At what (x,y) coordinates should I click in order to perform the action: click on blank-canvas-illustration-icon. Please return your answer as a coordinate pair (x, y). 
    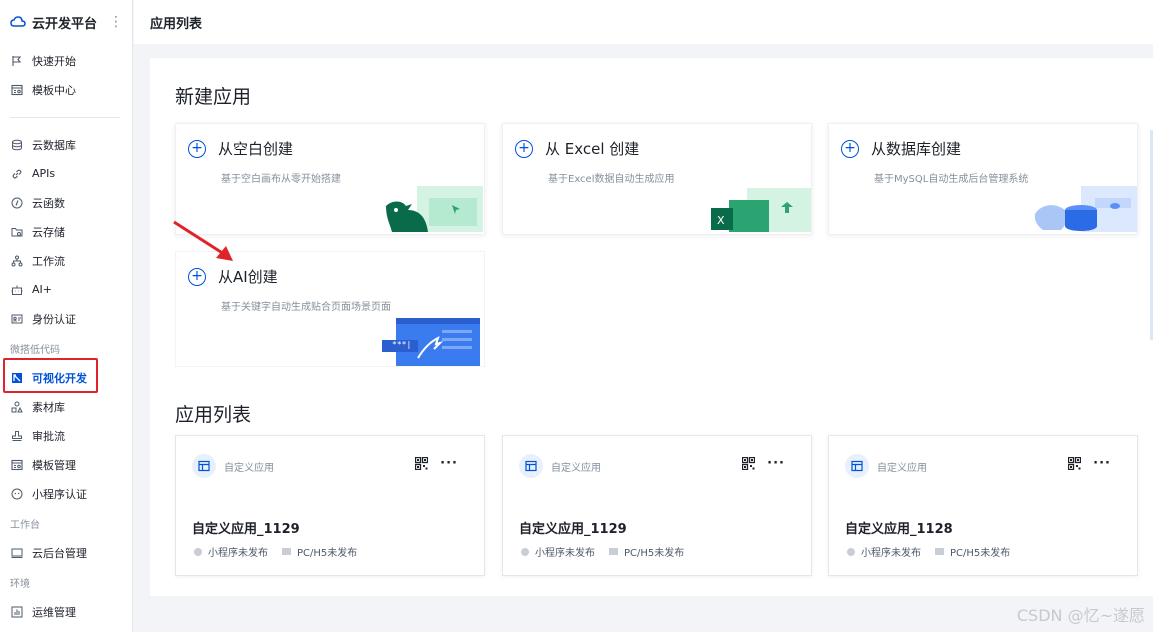
    Looking at the image, I should click on (434, 209).